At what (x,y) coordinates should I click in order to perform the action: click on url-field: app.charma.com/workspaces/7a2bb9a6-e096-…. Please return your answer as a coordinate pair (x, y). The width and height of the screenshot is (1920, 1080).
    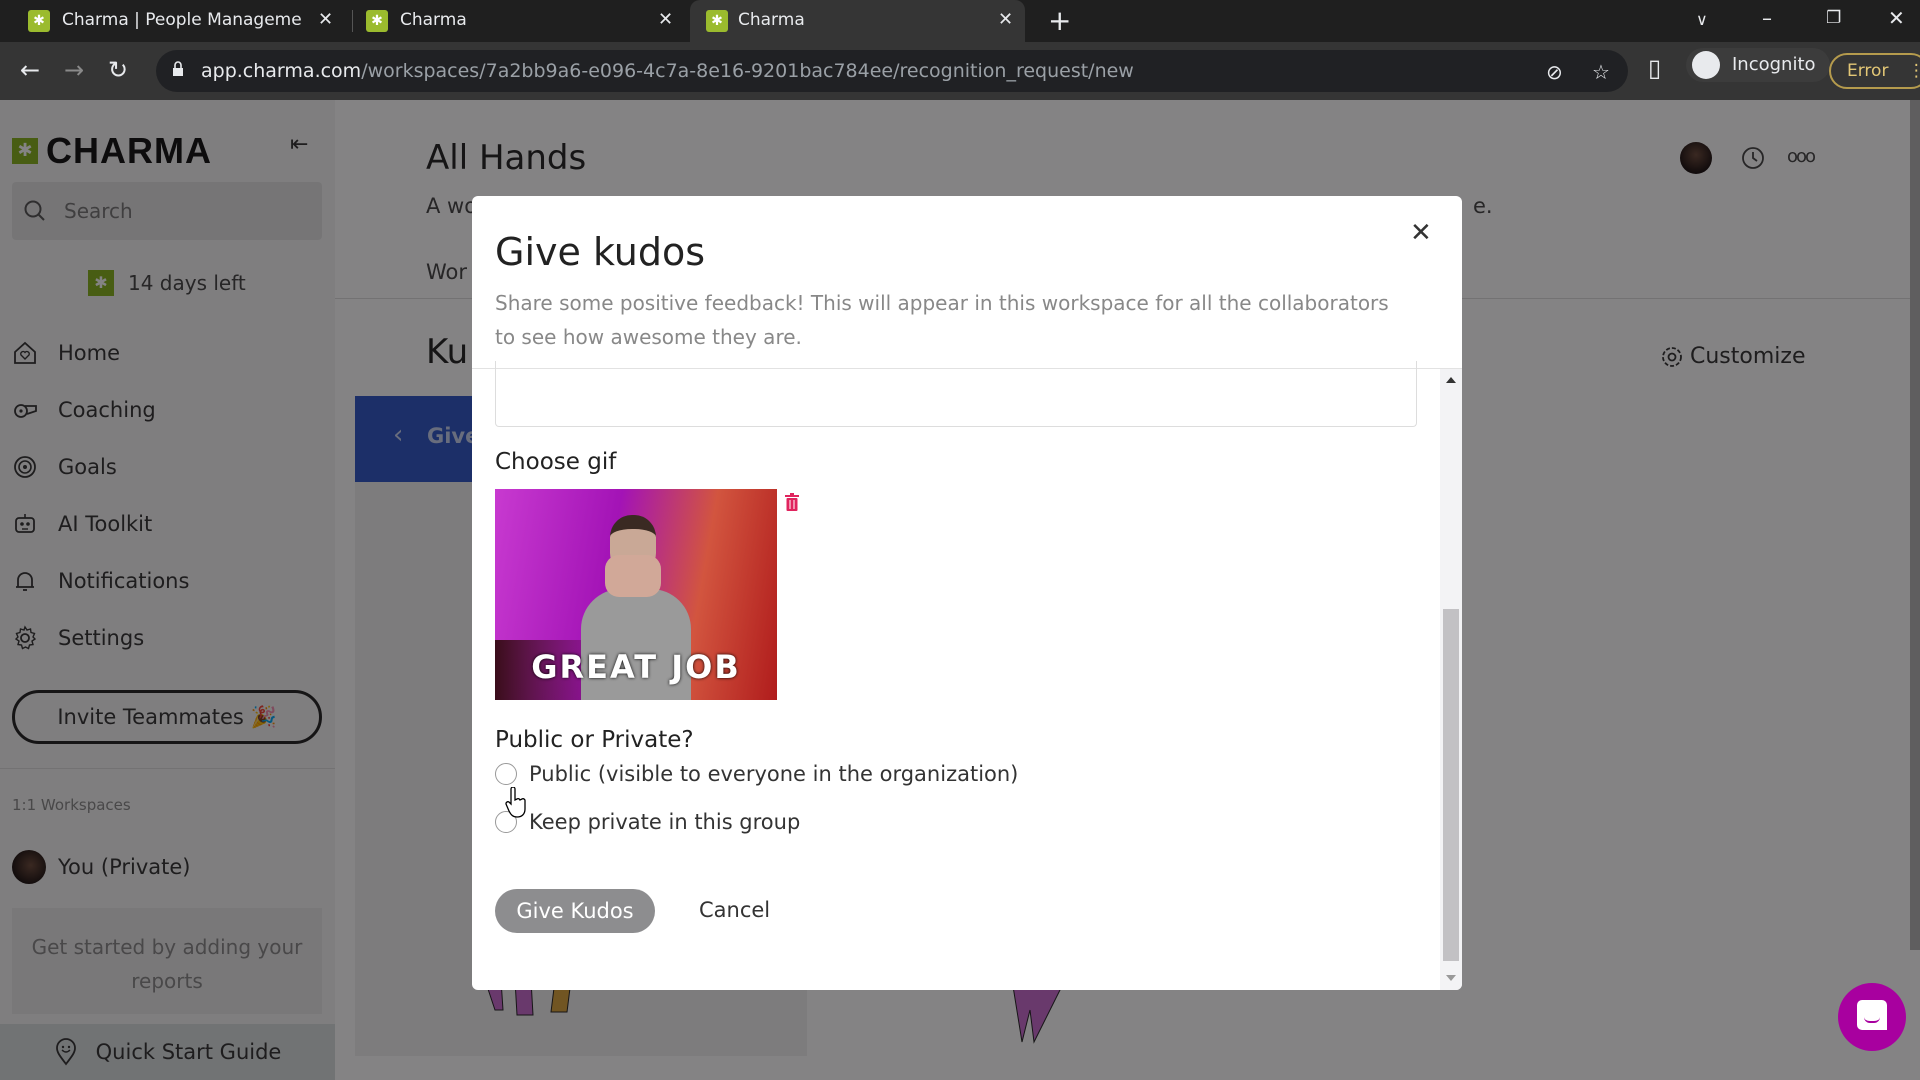
    Looking at the image, I should click on (892, 71).